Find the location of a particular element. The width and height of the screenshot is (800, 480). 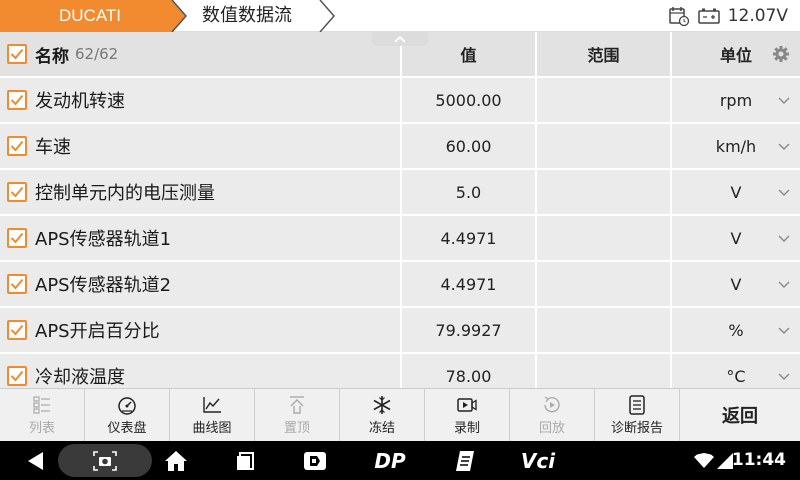

row-name-cell: APS传感器轨道1 is located at coordinates (201, 239).